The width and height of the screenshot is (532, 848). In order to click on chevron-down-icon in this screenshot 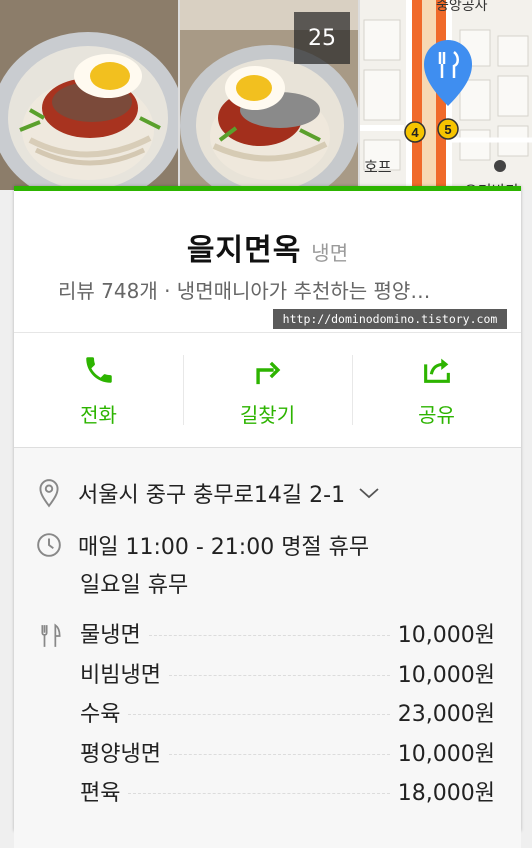, I will do `click(369, 493)`.